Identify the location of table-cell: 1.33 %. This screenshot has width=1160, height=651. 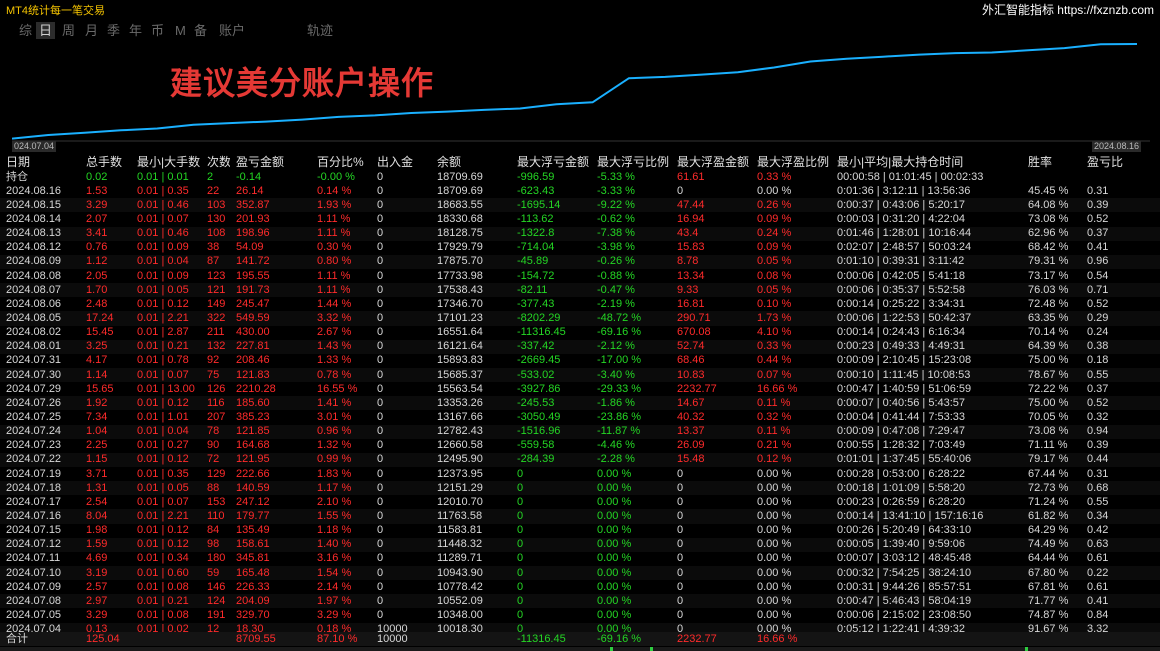
(334, 360).